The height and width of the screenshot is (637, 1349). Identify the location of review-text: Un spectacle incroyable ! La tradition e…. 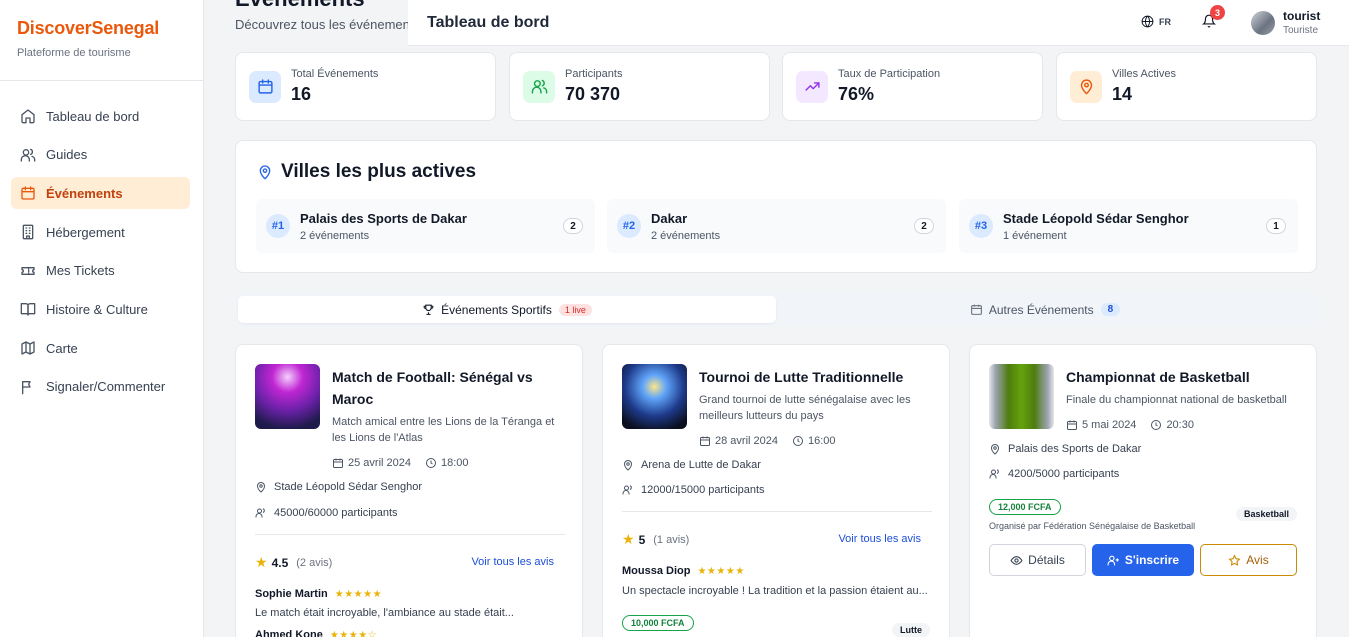
(775, 591).